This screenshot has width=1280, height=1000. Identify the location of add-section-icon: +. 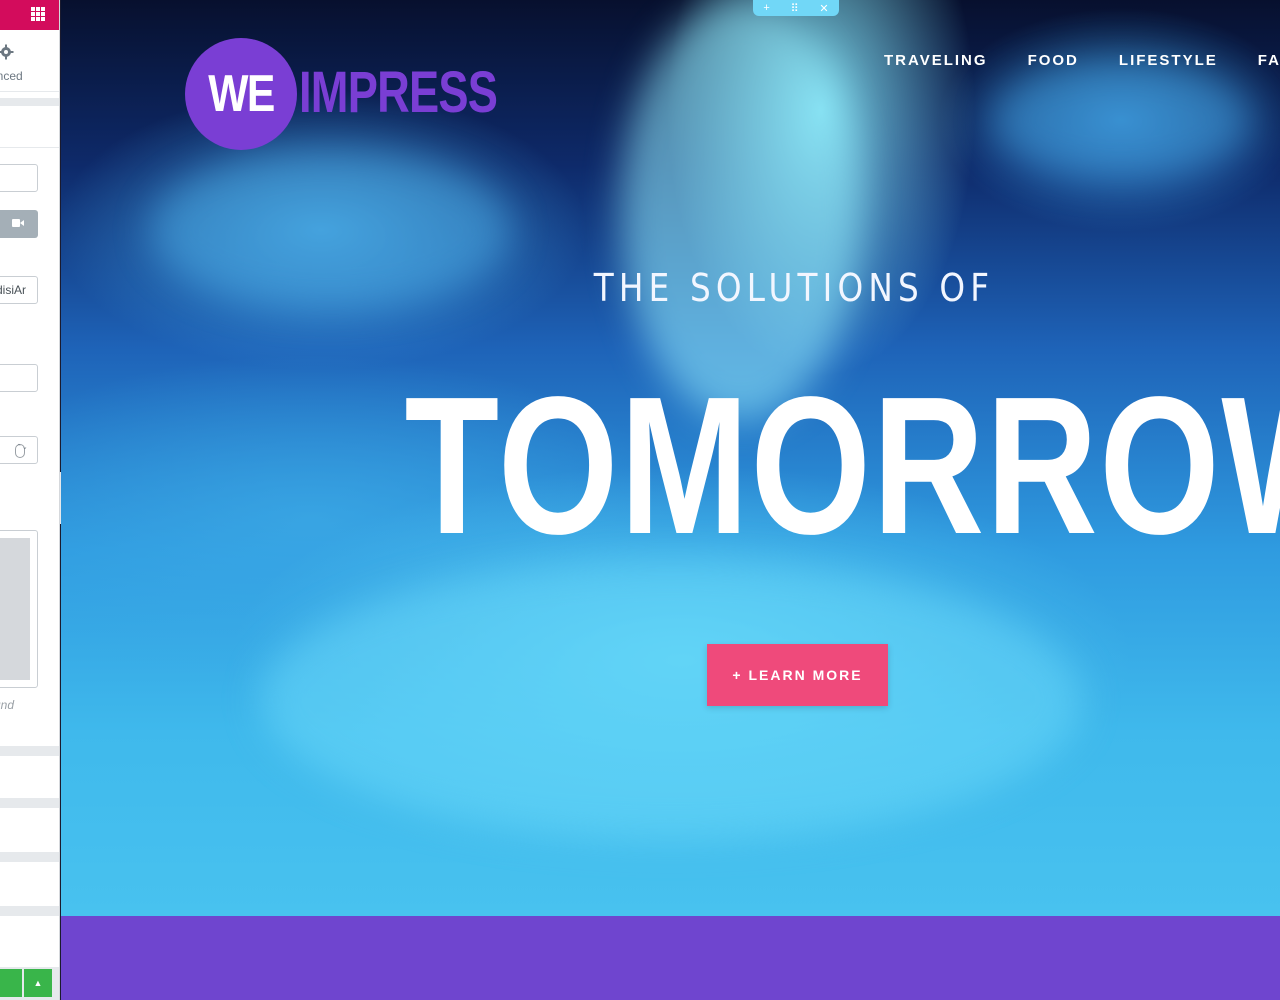
(766, 8).